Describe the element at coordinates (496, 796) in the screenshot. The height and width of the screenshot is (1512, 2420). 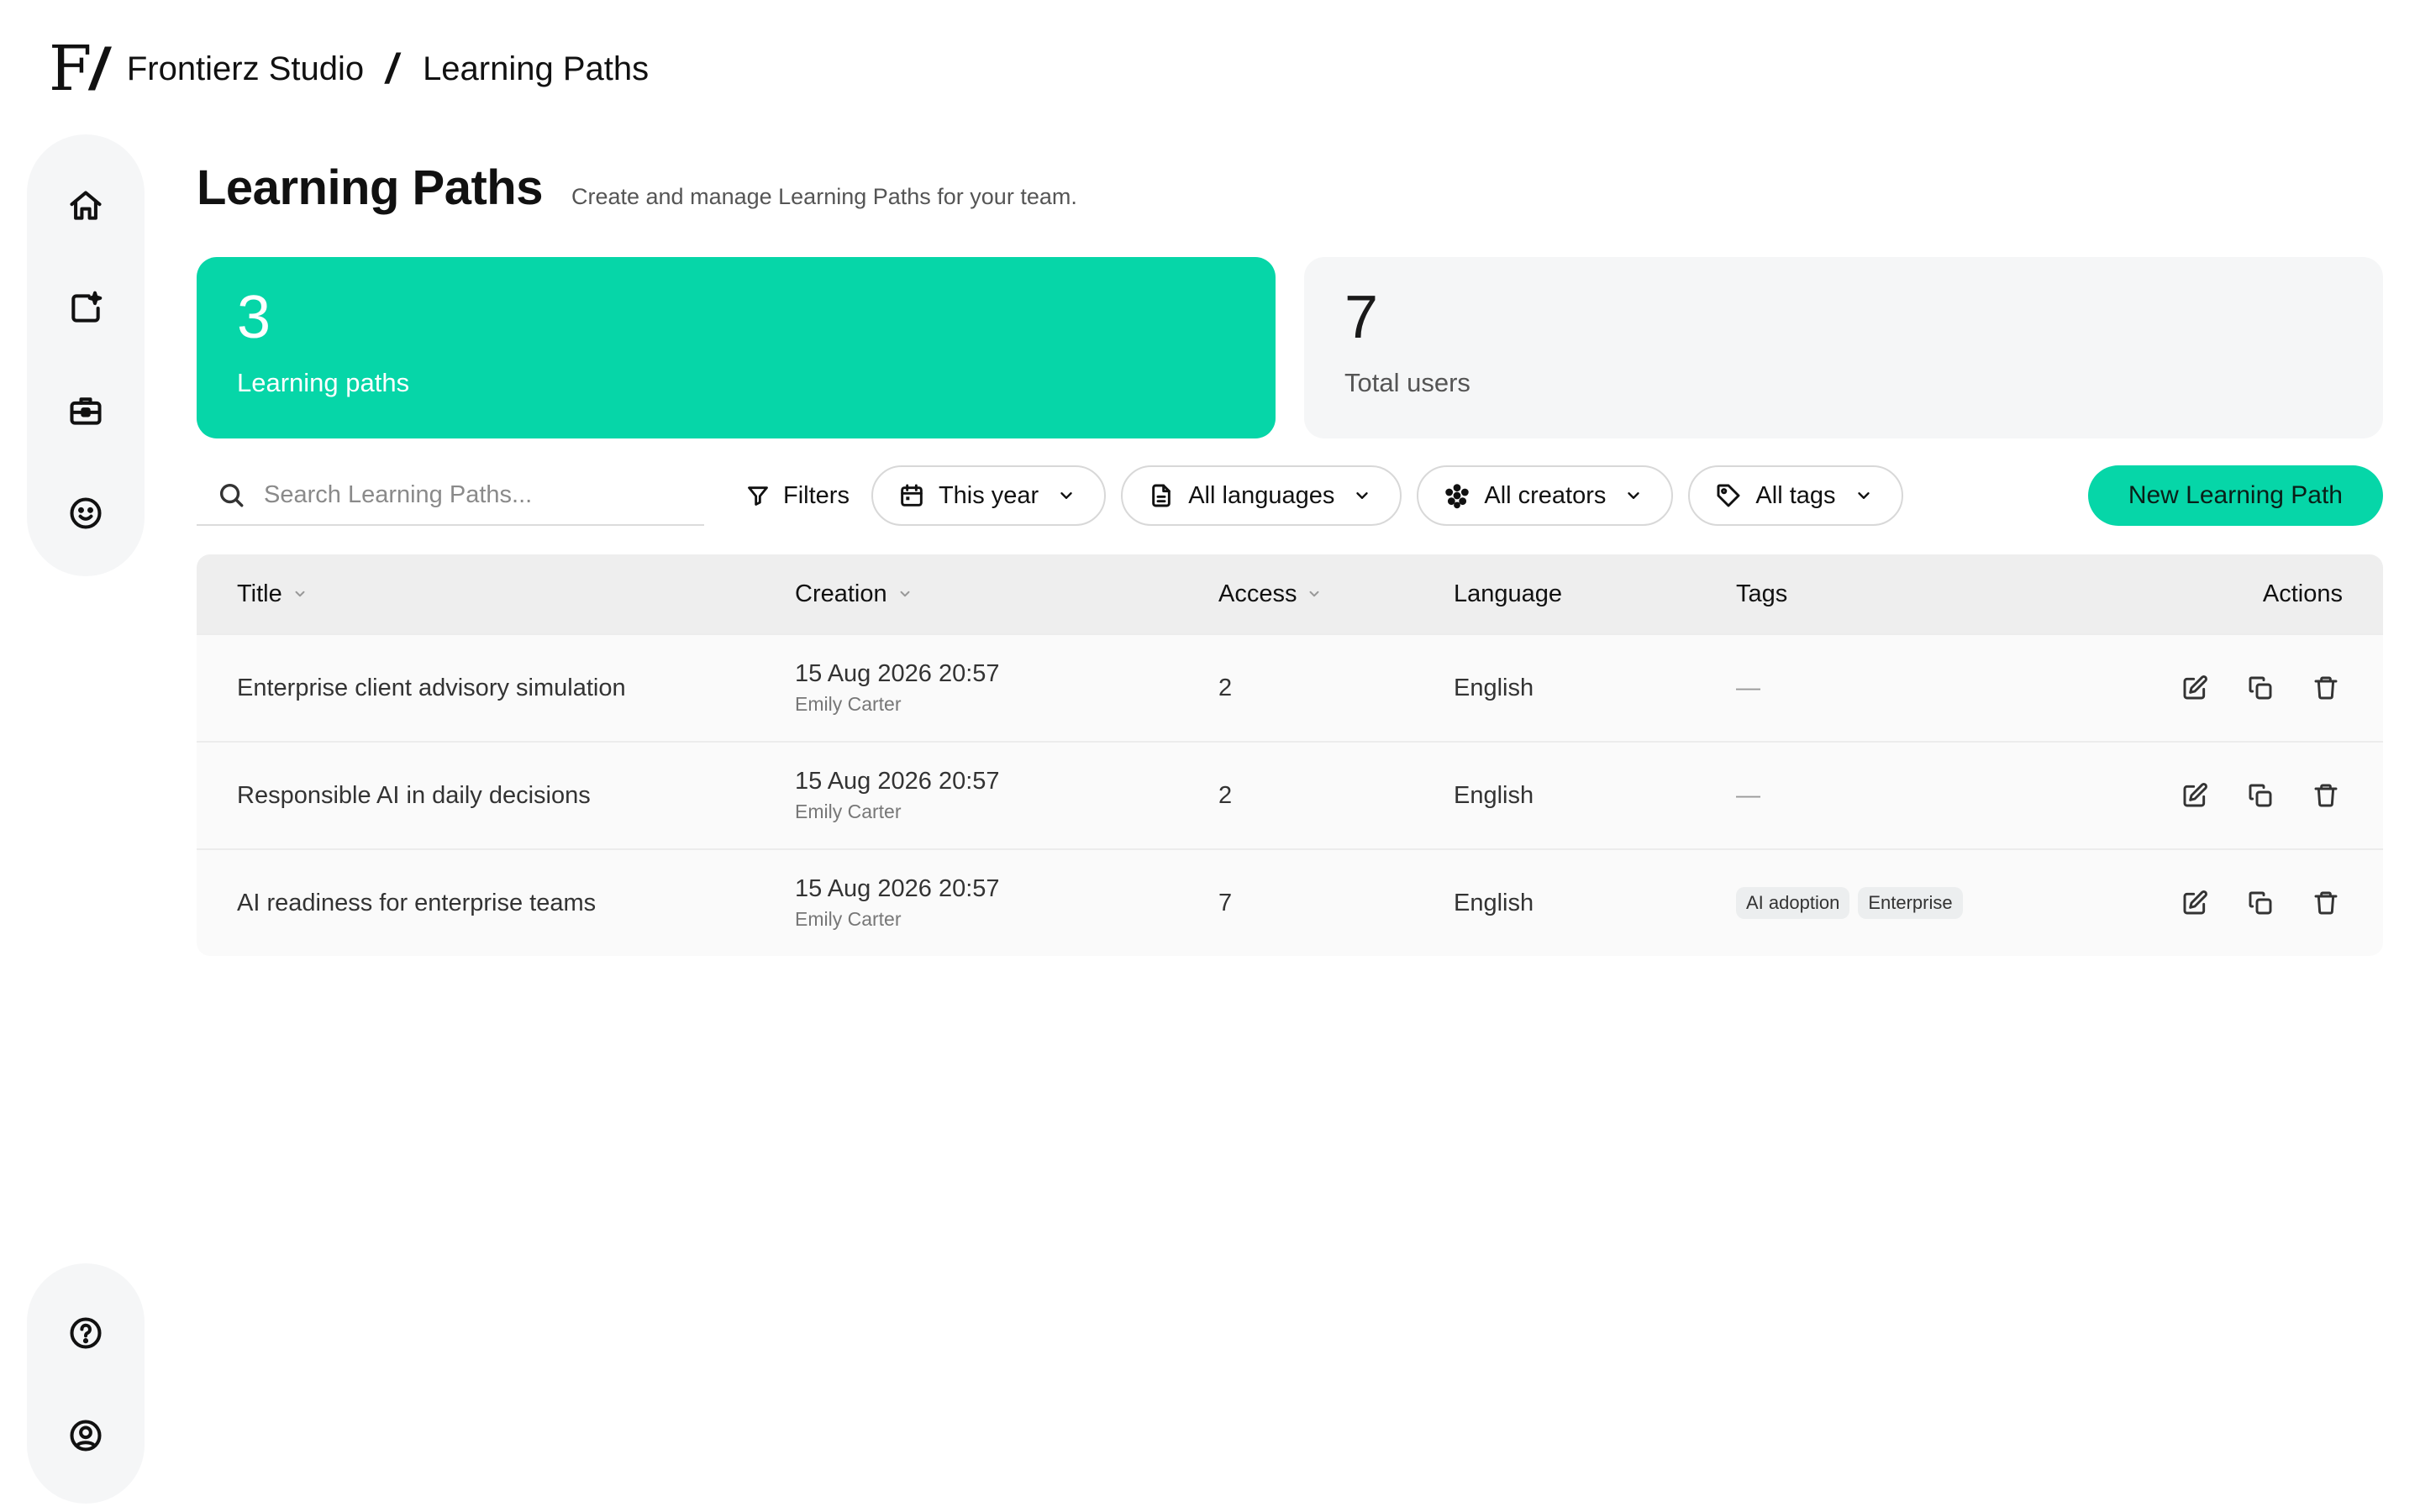
I see `row-title: Responsible AI in daily decisions` at that location.